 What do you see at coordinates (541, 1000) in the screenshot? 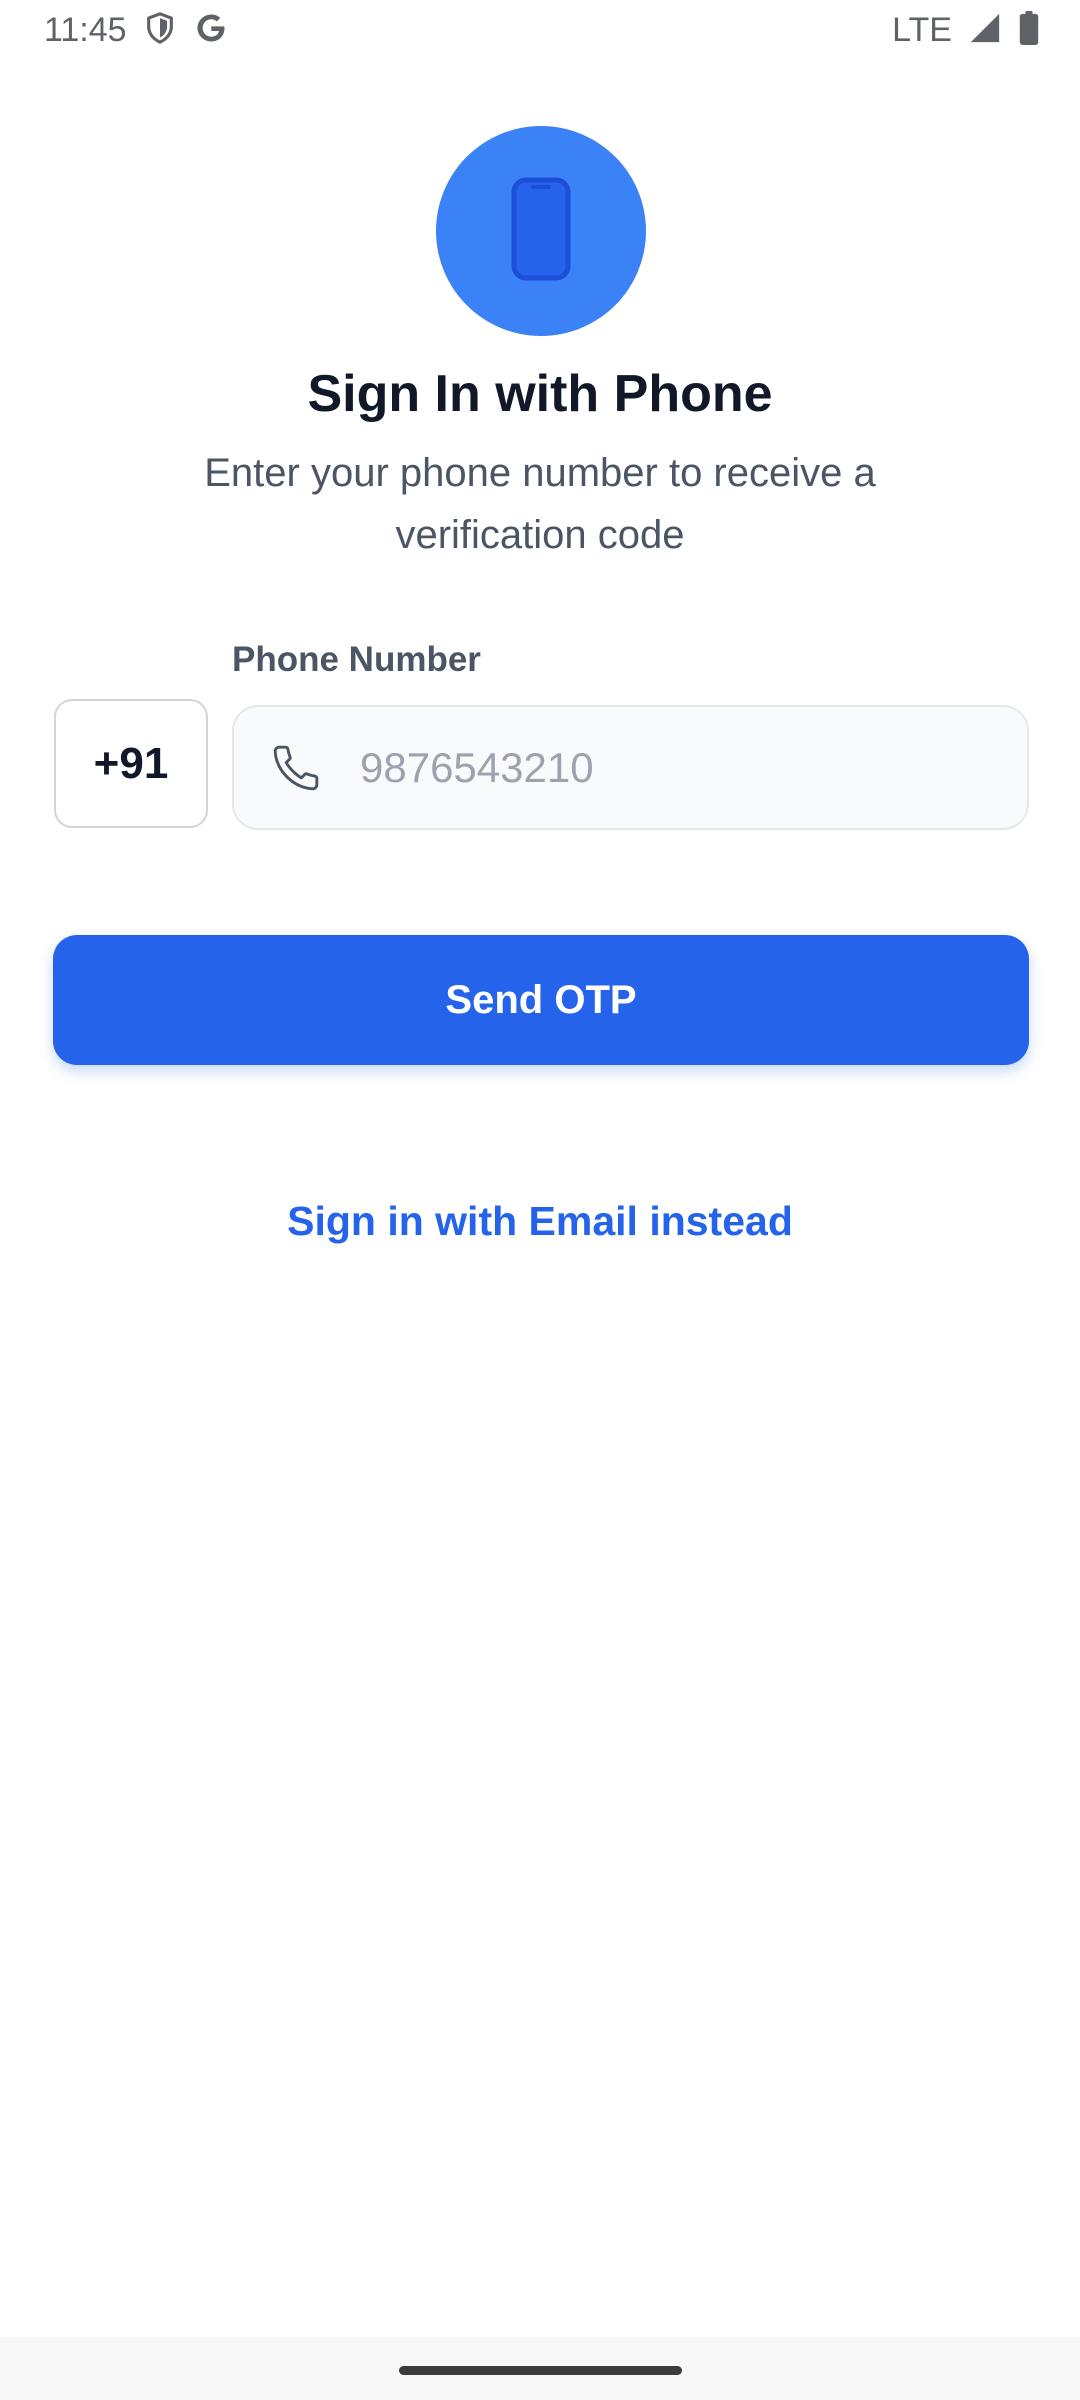
I see `send-otp-button: Send OTP` at bounding box center [541, 1000].